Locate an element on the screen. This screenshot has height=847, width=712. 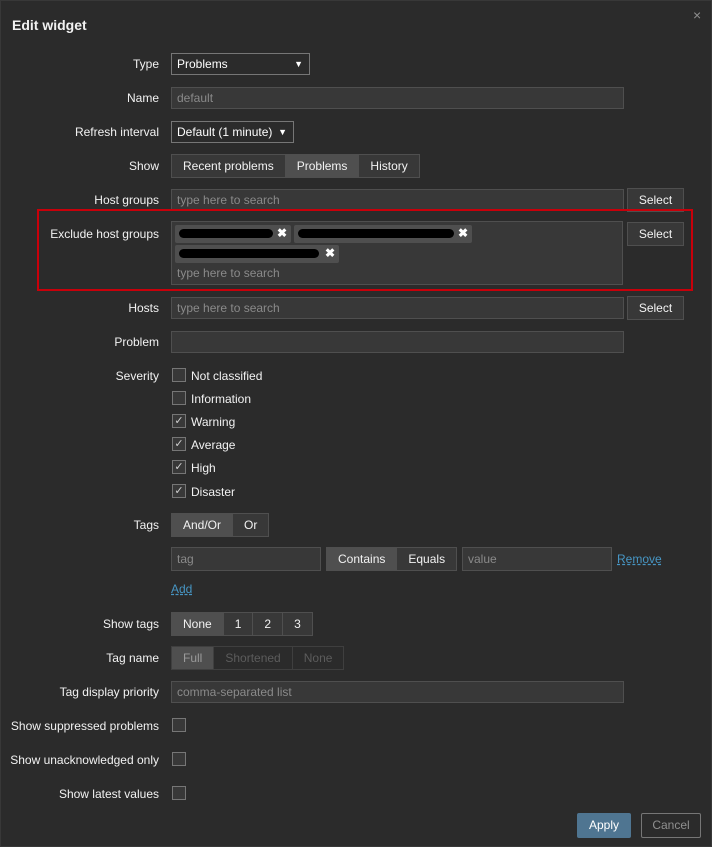
exclude-tag-2: ✖ is located at coordinates (383, 234).